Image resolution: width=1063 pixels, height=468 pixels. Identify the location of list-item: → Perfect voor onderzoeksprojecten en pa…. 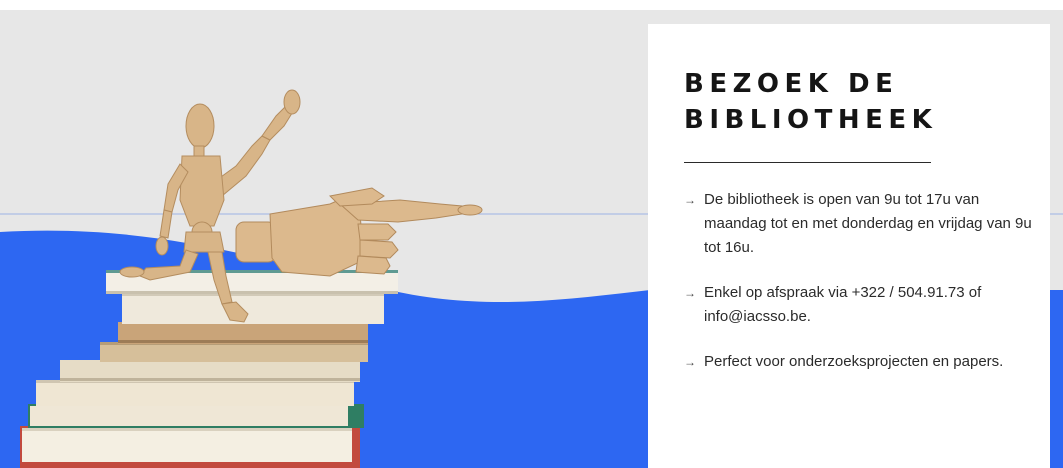
(864, 362).